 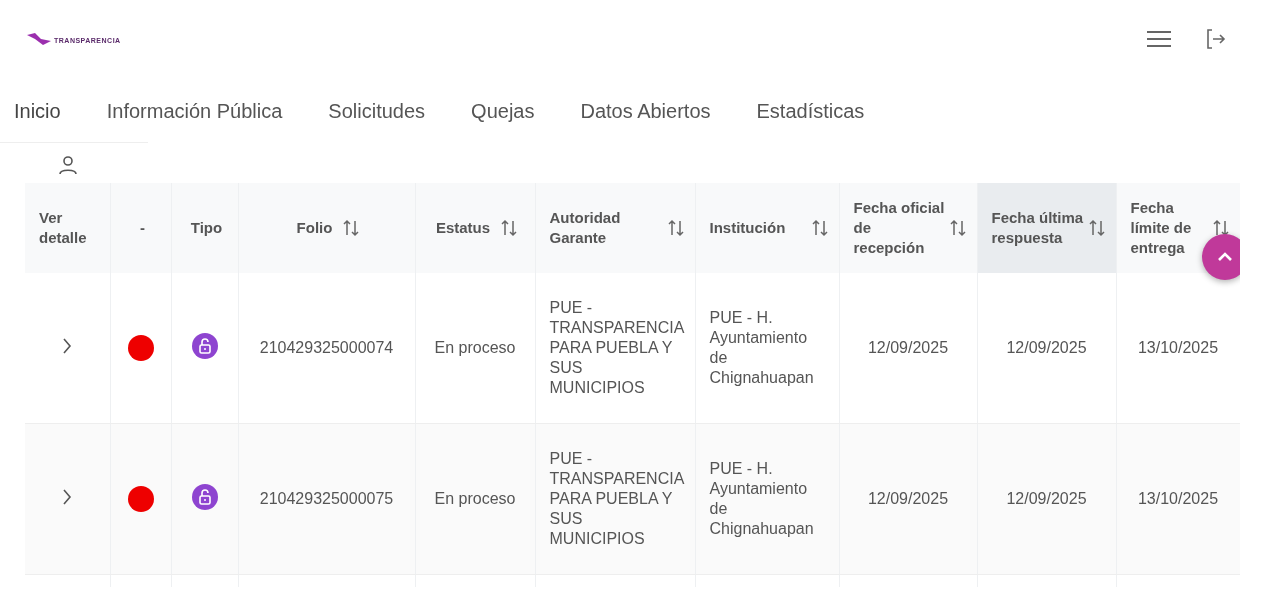 What do you see at coordinates (314, 228) in the screenshot?
I see `column-label: Folio` at bounding box center [314, 228].